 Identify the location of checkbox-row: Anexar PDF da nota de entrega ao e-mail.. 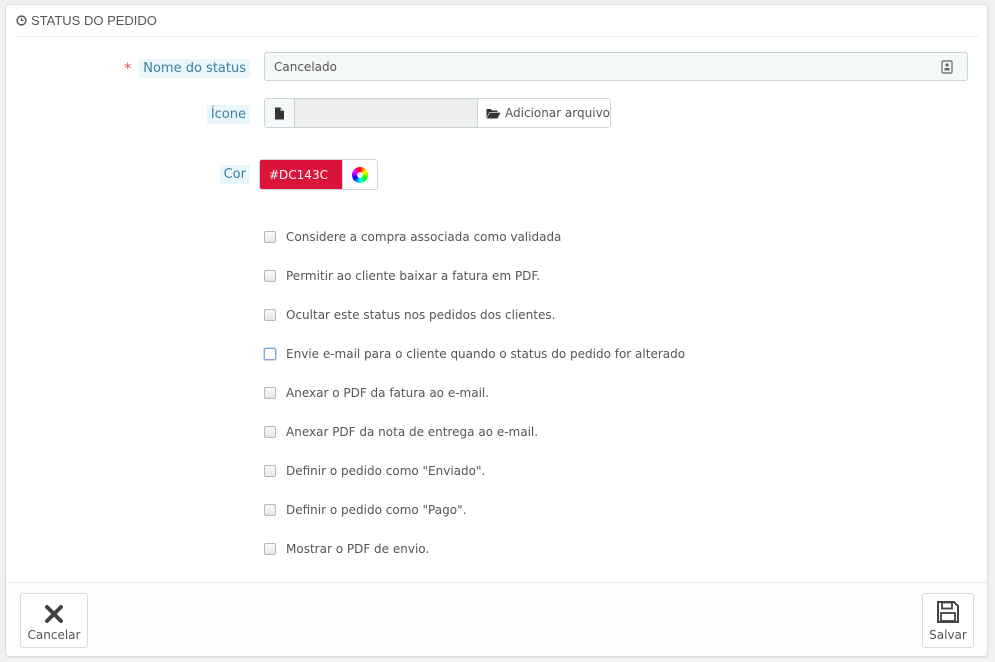
(401, 432).